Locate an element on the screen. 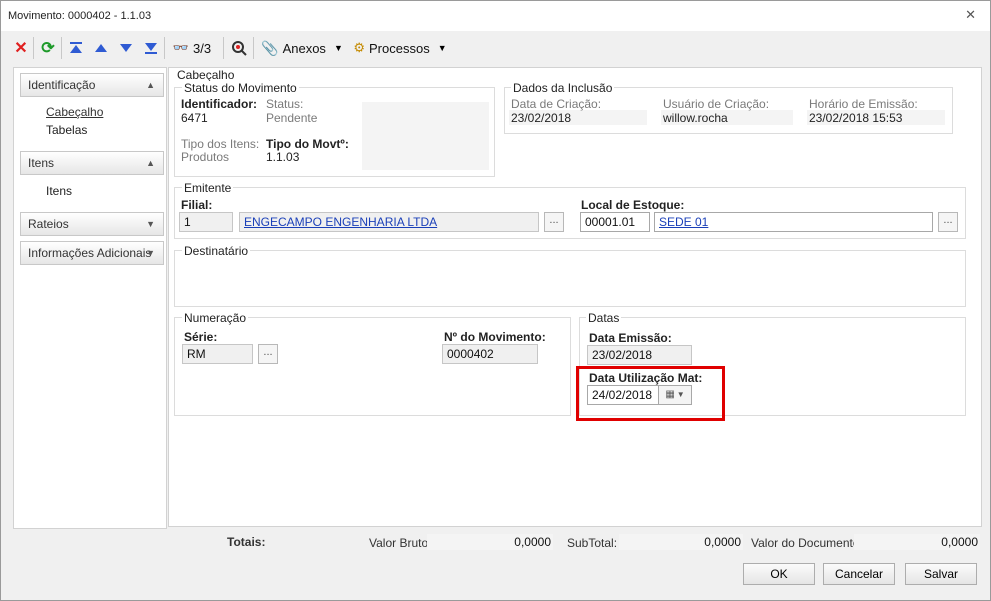 The image size is (991, 601). filial-name-input: ENGECAMPO ENGENHARIA LTDA is located at coordinates (389, 222).